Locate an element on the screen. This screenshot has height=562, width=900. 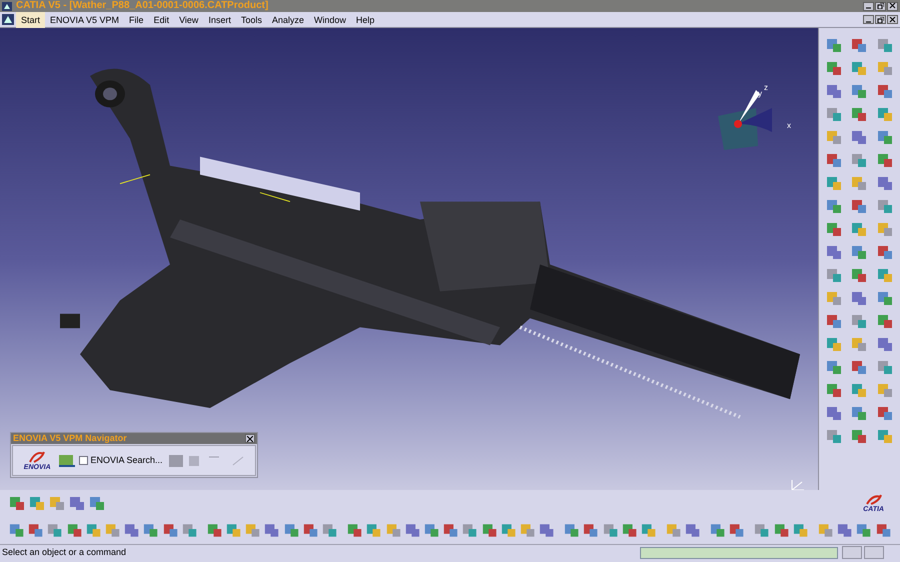
menu-item: Tools is located at coordinates (251, 20).